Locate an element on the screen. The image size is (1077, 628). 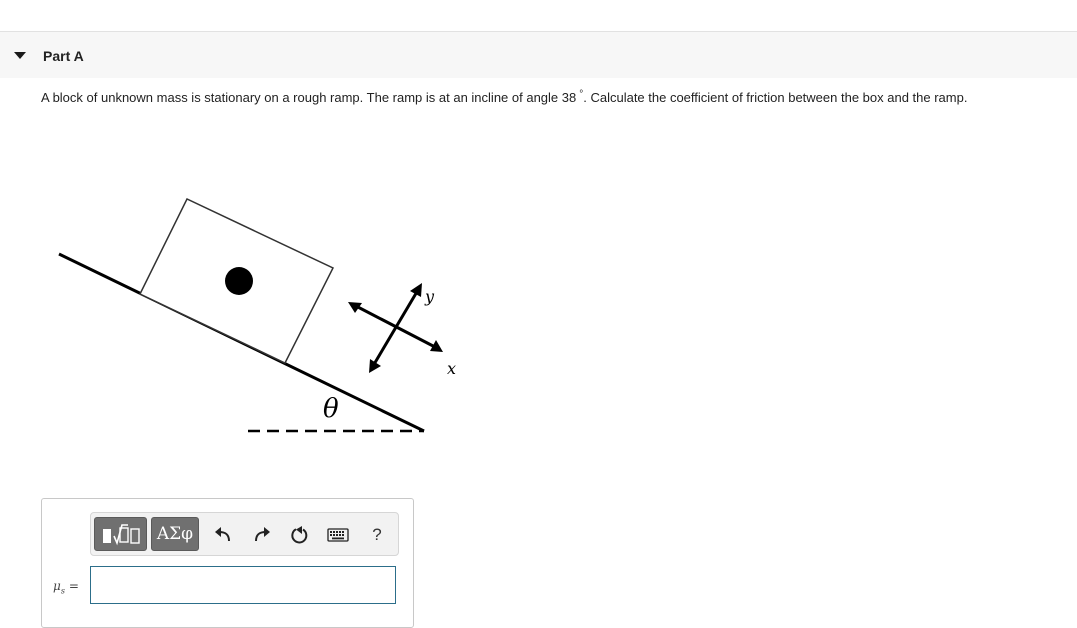
keyboard-icon is located at coordinates (338, 535).